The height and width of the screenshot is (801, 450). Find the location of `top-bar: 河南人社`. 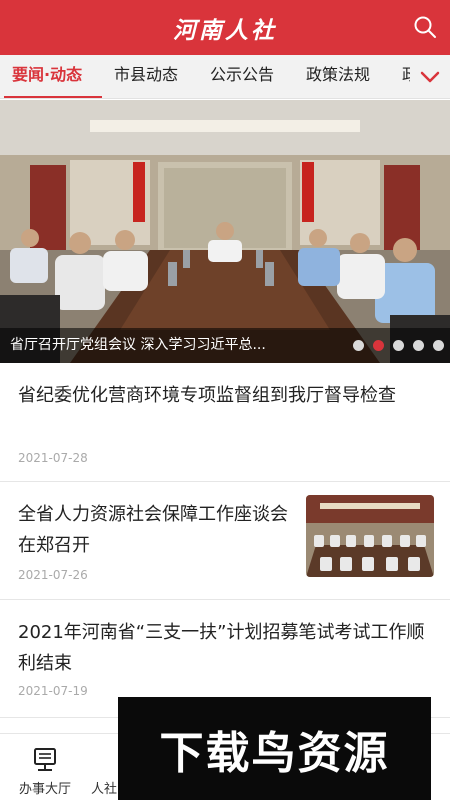

top-bar: 河南人社 is located at coordinates (225, 27).